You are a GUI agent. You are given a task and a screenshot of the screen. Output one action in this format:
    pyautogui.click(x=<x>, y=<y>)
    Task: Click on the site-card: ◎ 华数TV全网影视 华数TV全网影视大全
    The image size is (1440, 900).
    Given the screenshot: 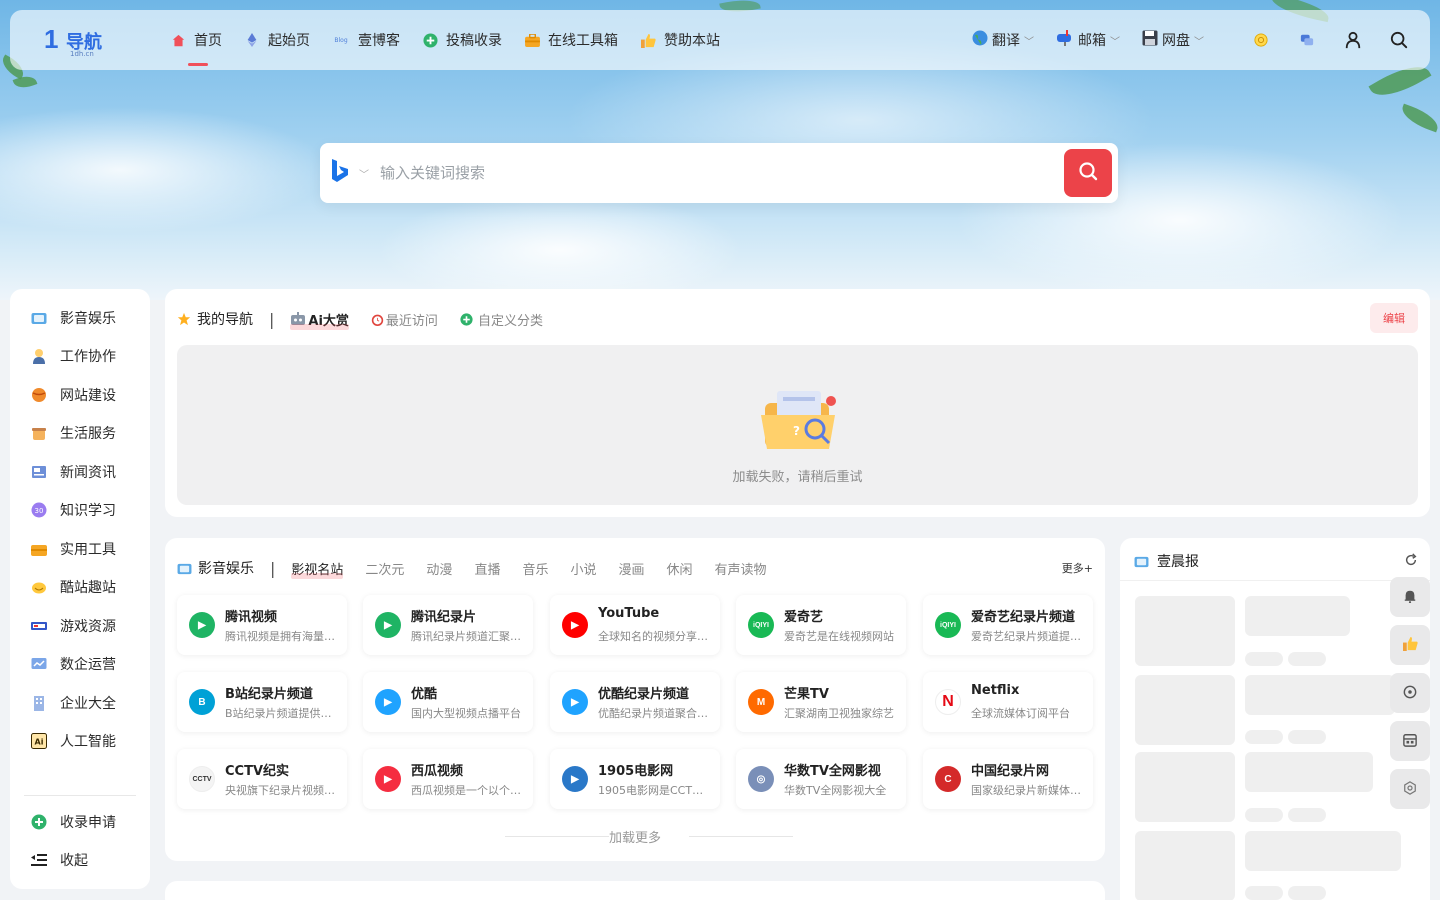 What is the action you would take?
    pyautogui.click(x=821, y=779)
    